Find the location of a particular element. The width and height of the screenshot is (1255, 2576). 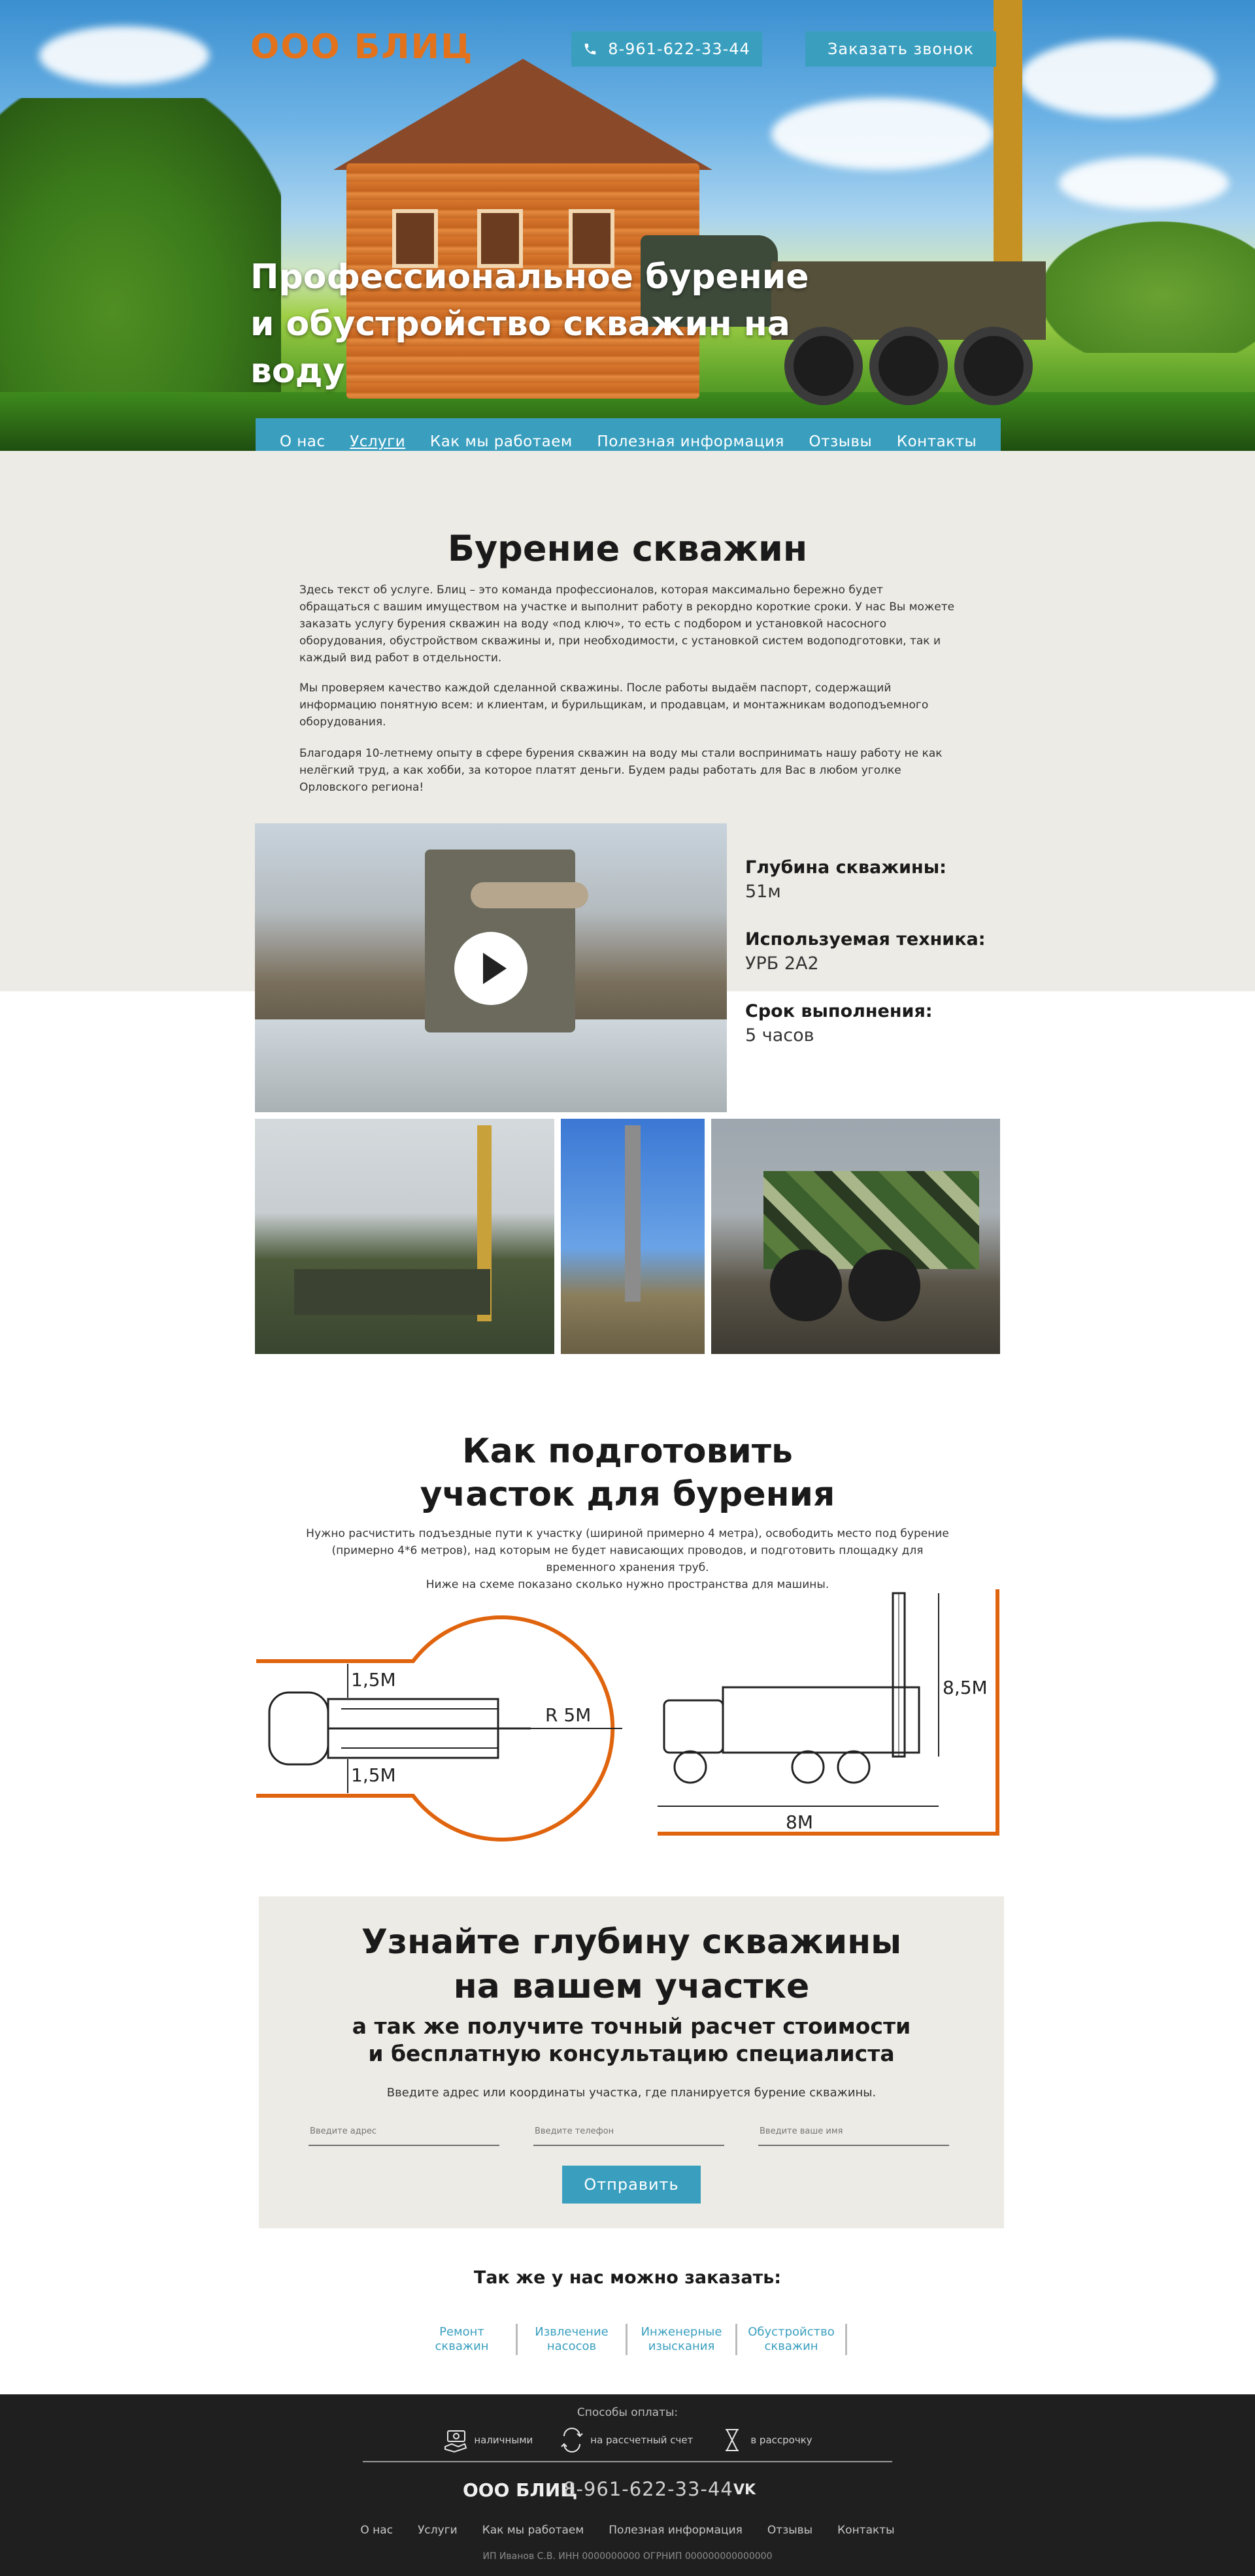

also-link-engineering-survey: Инженерные изыскания is located at coordinates (683, 2339).